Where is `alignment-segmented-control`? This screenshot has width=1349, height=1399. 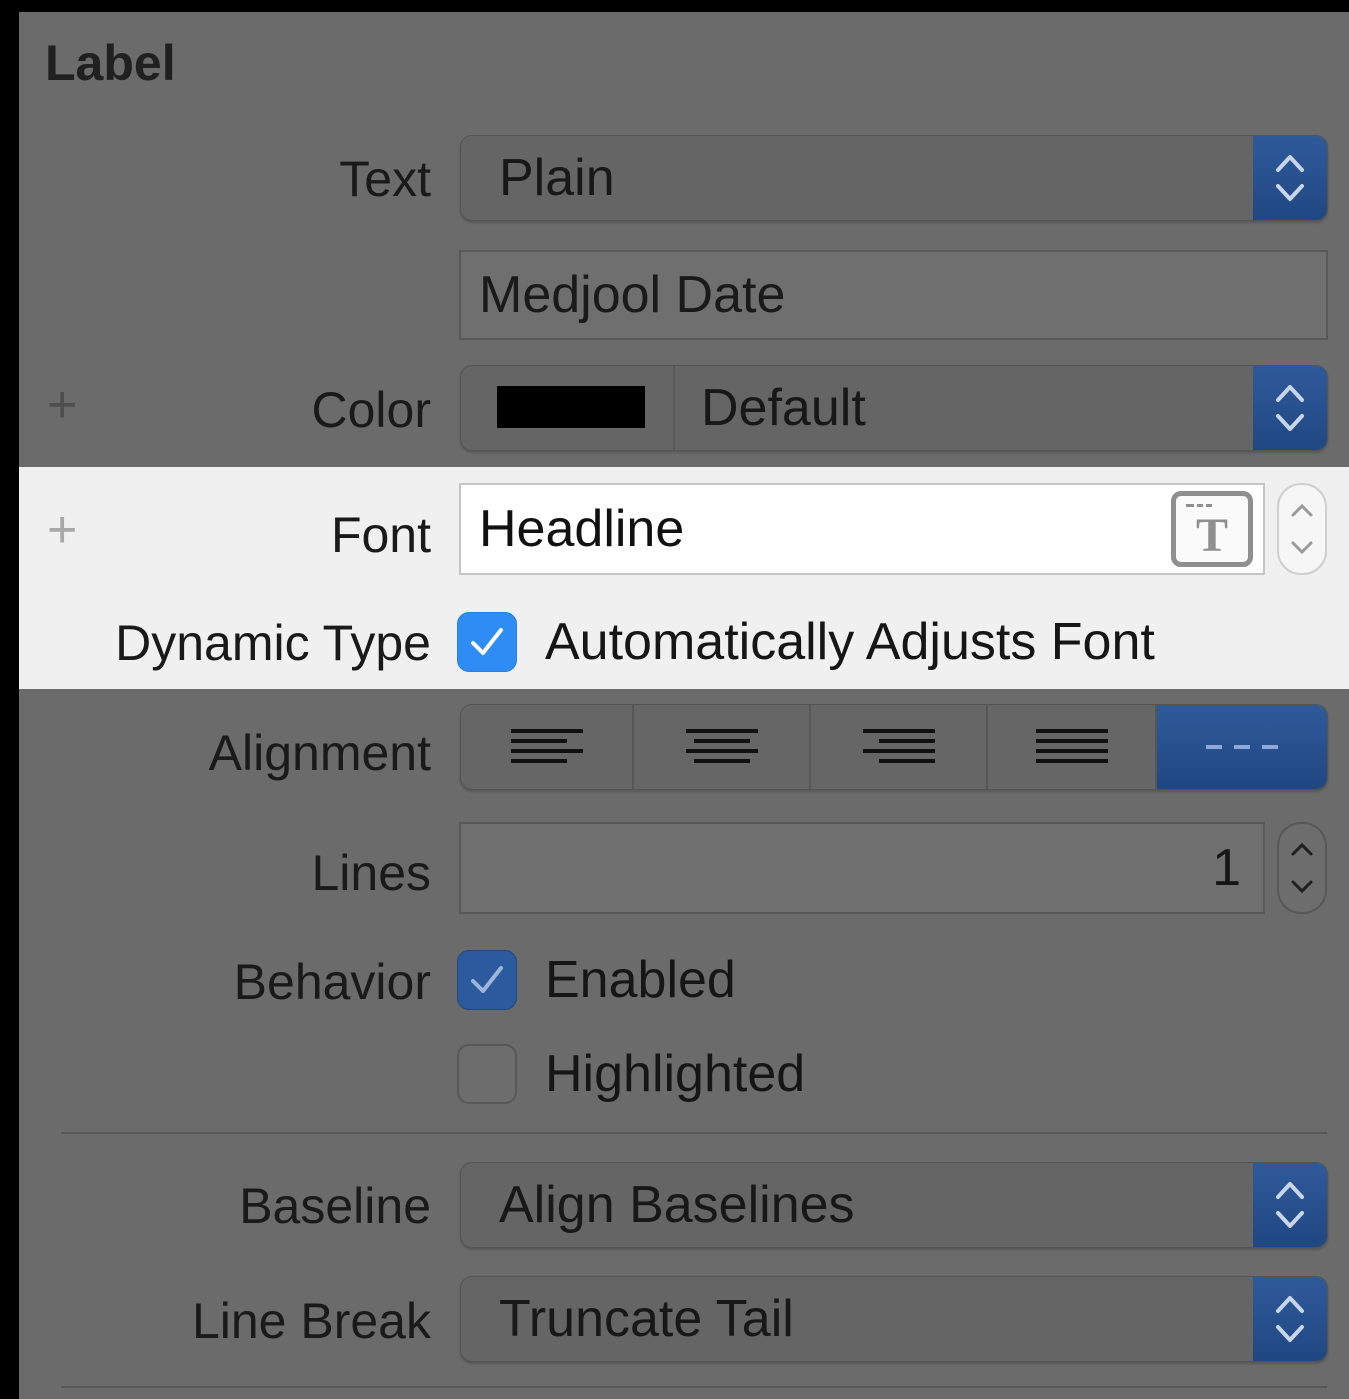
alignment-segmented-control is located at coordinates (894, 747).